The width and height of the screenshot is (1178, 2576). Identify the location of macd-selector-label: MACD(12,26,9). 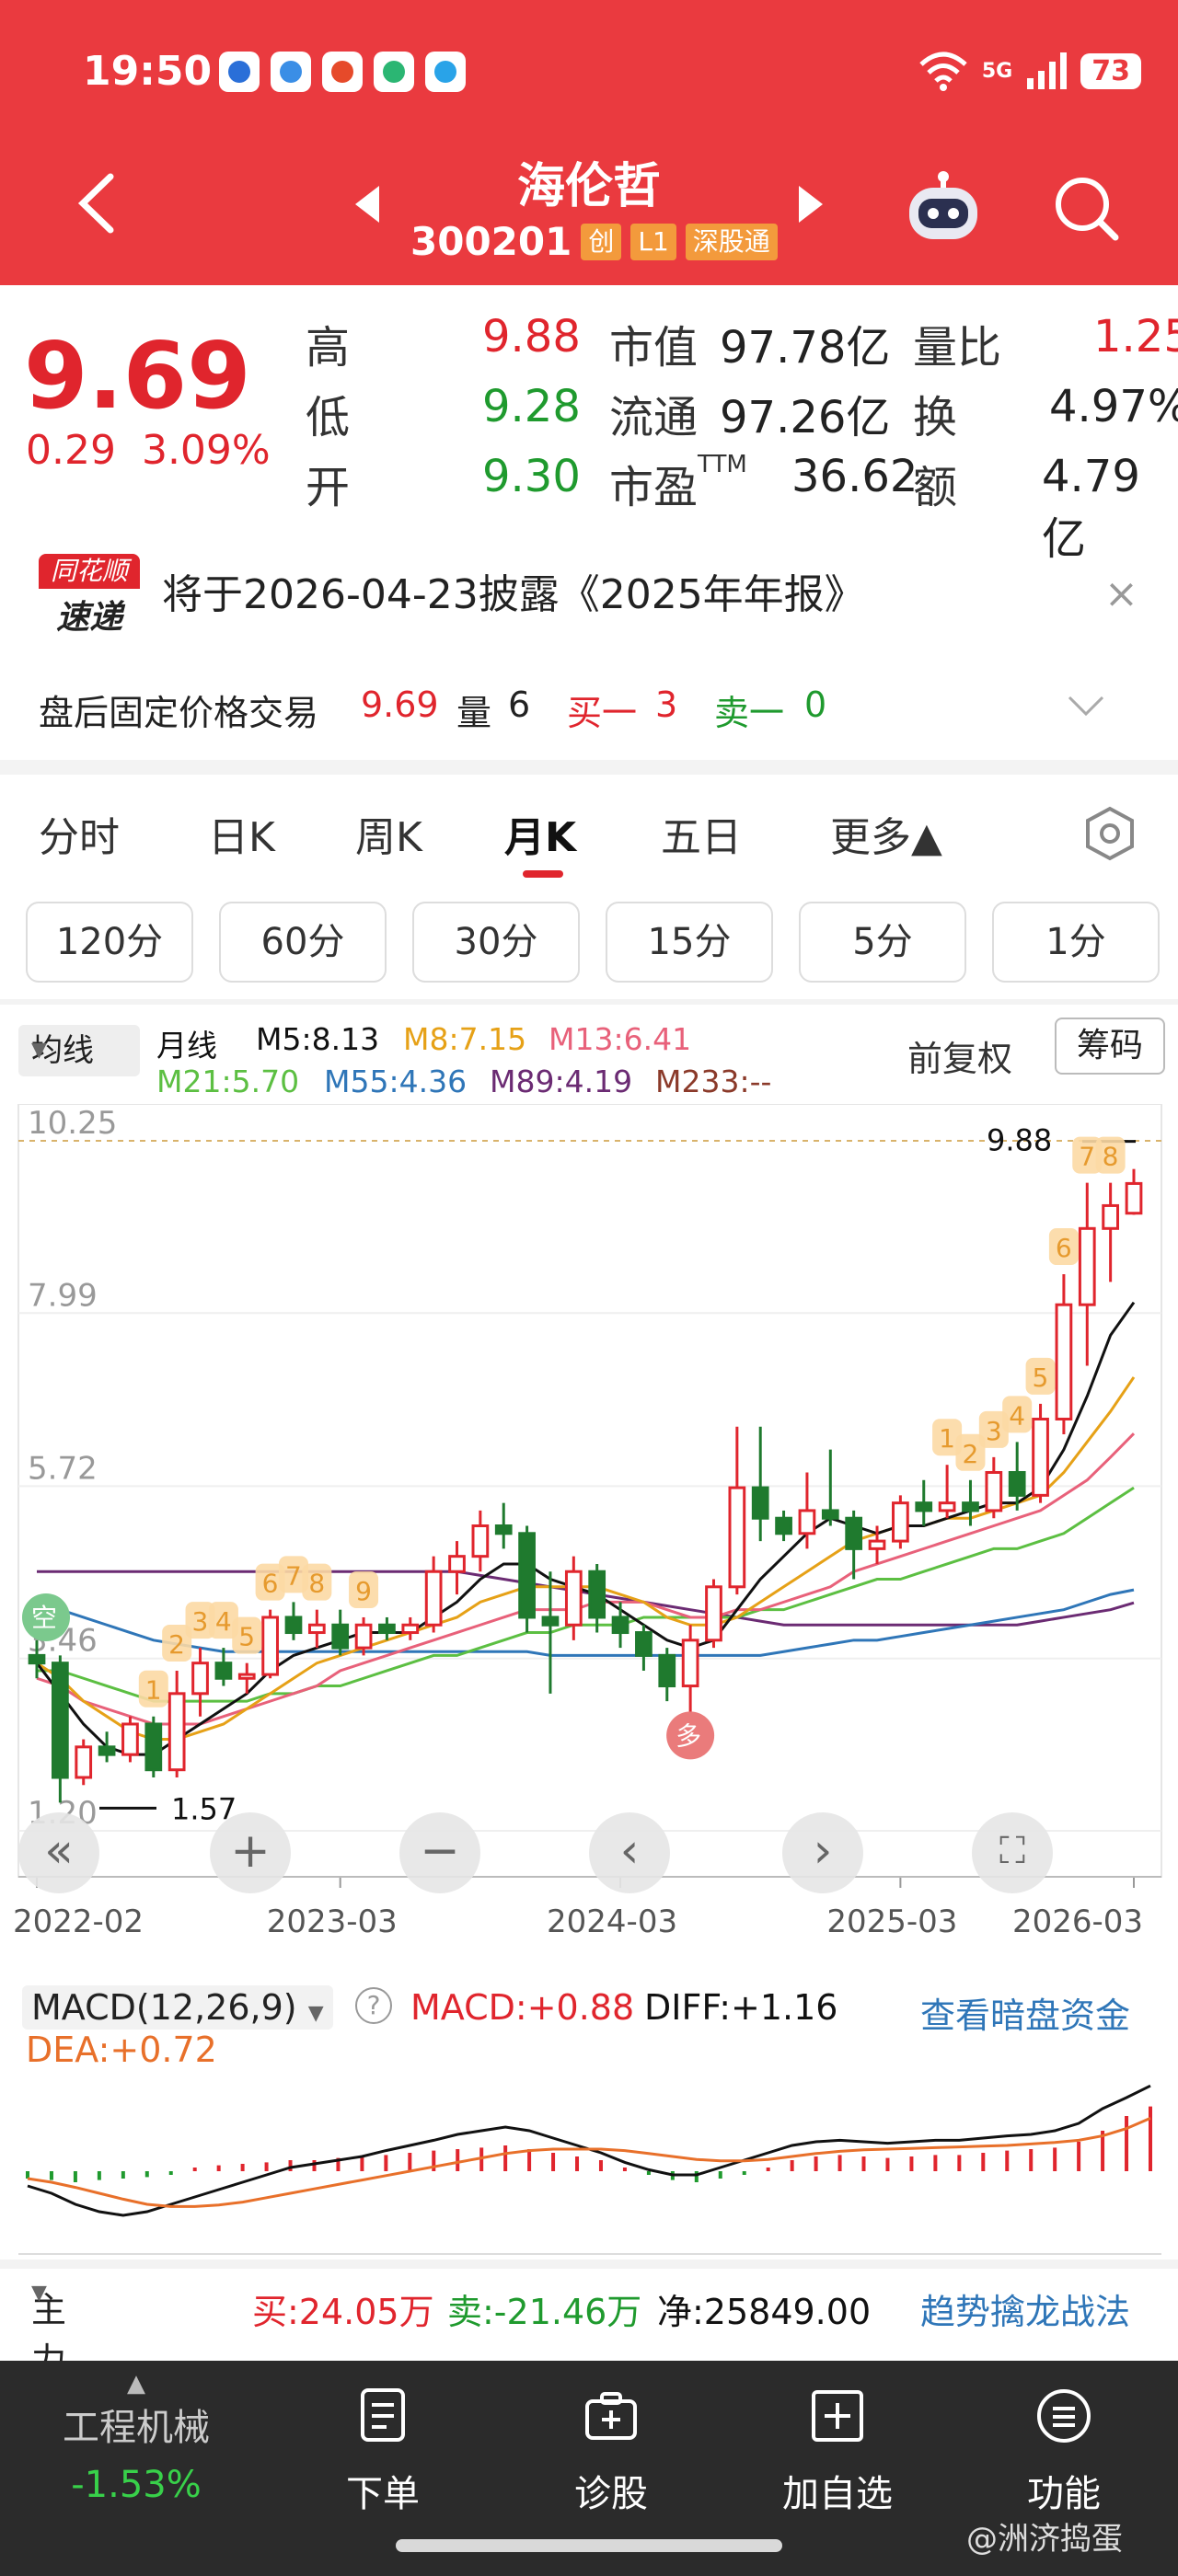
(164, 2007).